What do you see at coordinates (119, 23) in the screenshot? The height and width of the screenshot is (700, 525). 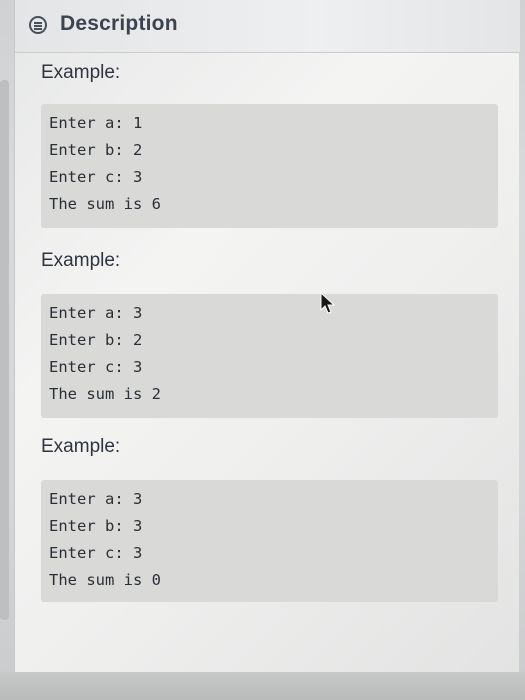 I see `description-title: Description` at bounding box center [119, 23].